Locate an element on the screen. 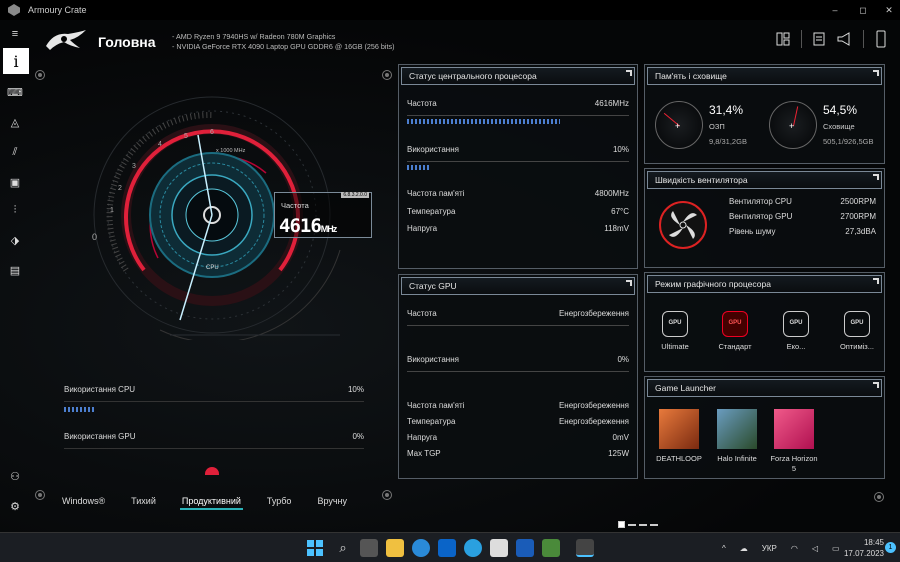 This screenshot has width=900, height=562. gpu-volt-row: Напруга 0mV is located at coordinates (518, 439).